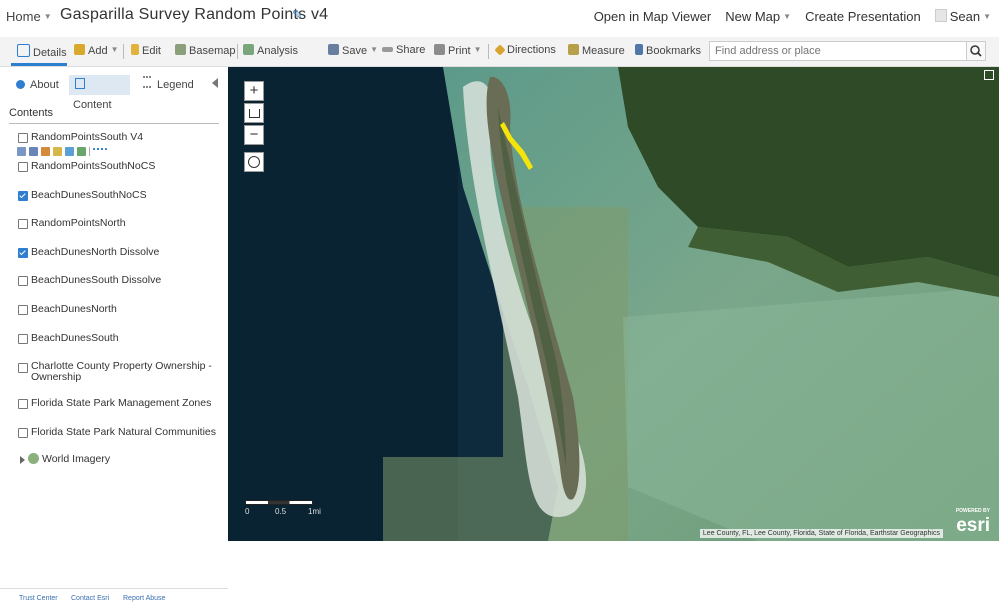 The height and width of the screenshot is (609, 999). Describe the element at coordinates (254, 135) in the screenshot. I see `zoom-out-button: −` at that location.